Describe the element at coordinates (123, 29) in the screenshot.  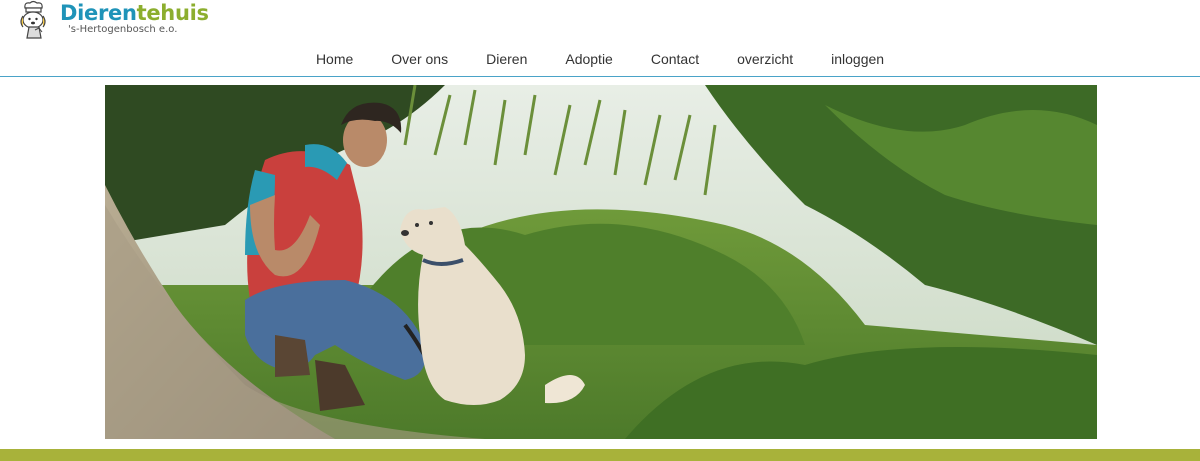
I see `logo-subtitle: 's-Hertogenbosch e.o.` at that location.